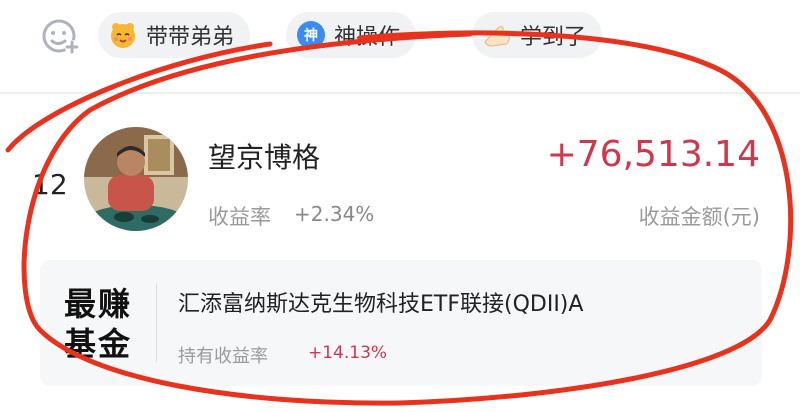 The height and width of the screenshot is (412, 800). I want to click on reaction-label: 学到了, so click(553, 37).